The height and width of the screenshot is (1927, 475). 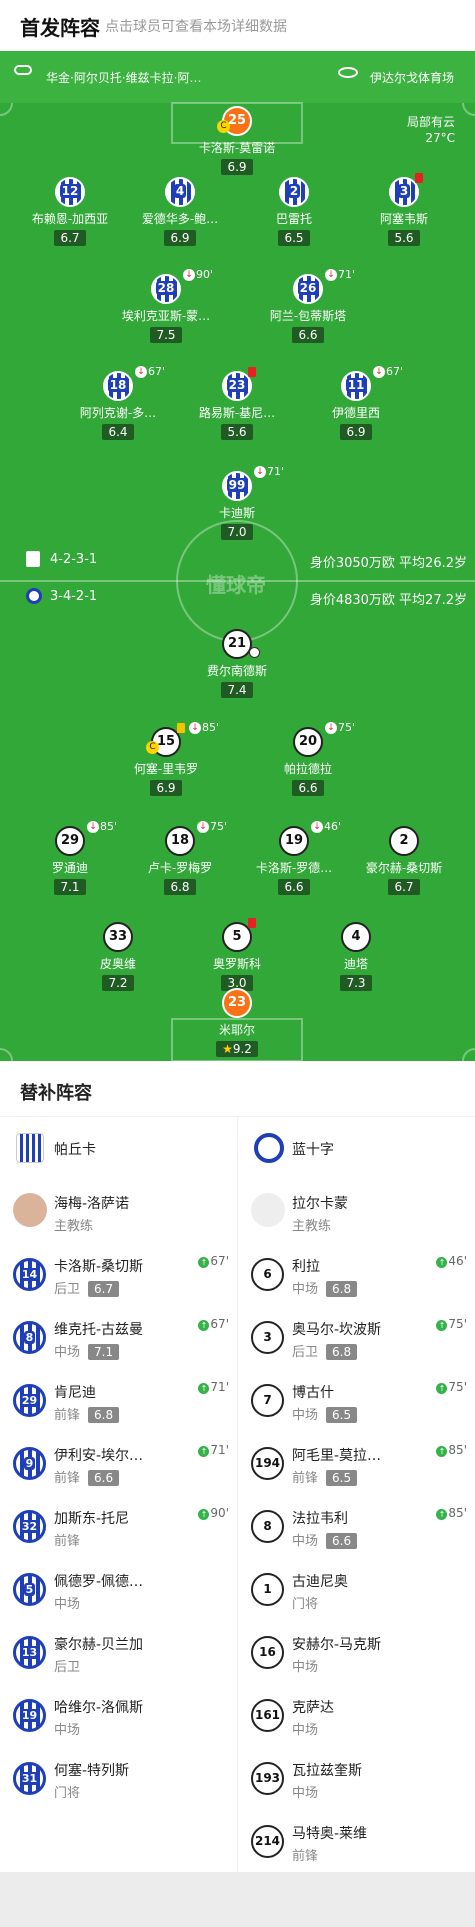 What do you see at coordinates (356, 937) in the screenshot?
I see `player-number: 4` at bounding box center [356, 937].